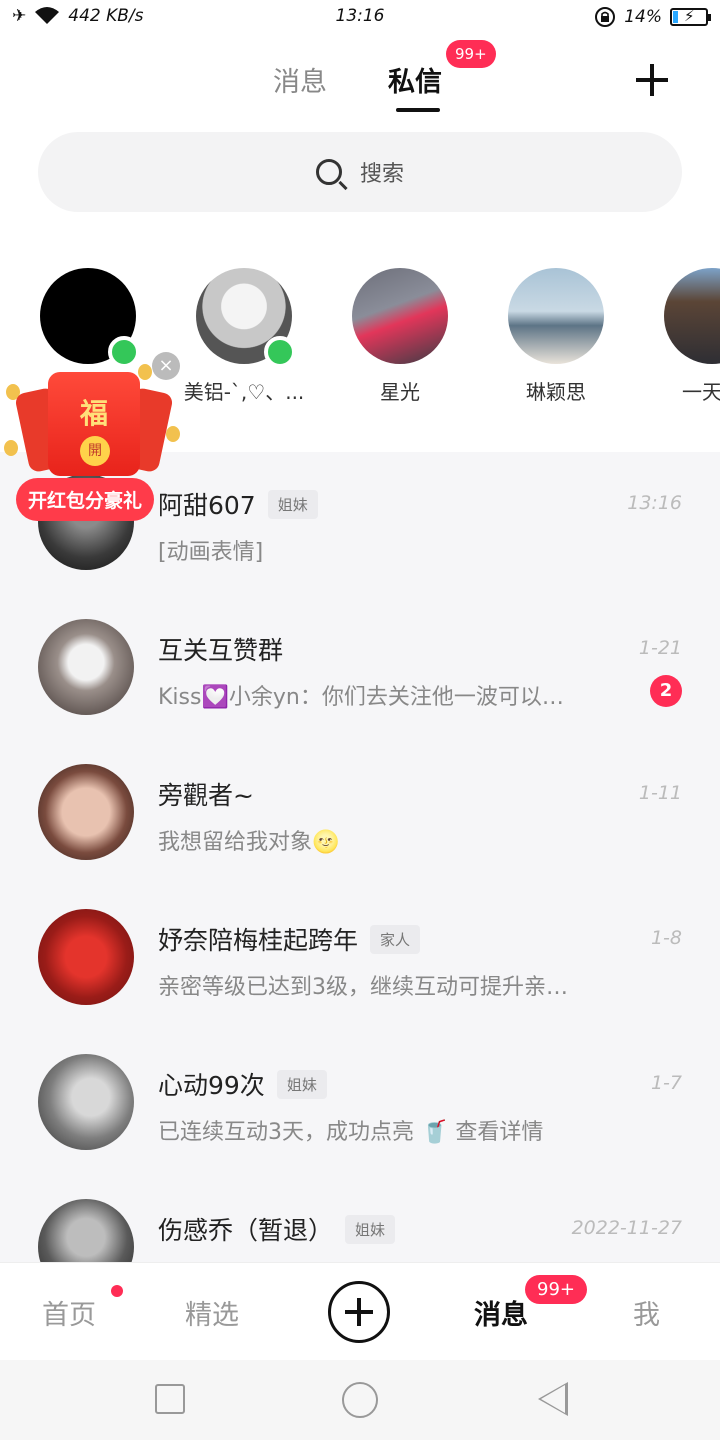 The height and width of the screenshot is (1440, 720). I want to click on status-right: 14% ⚡, so click(652, 17).